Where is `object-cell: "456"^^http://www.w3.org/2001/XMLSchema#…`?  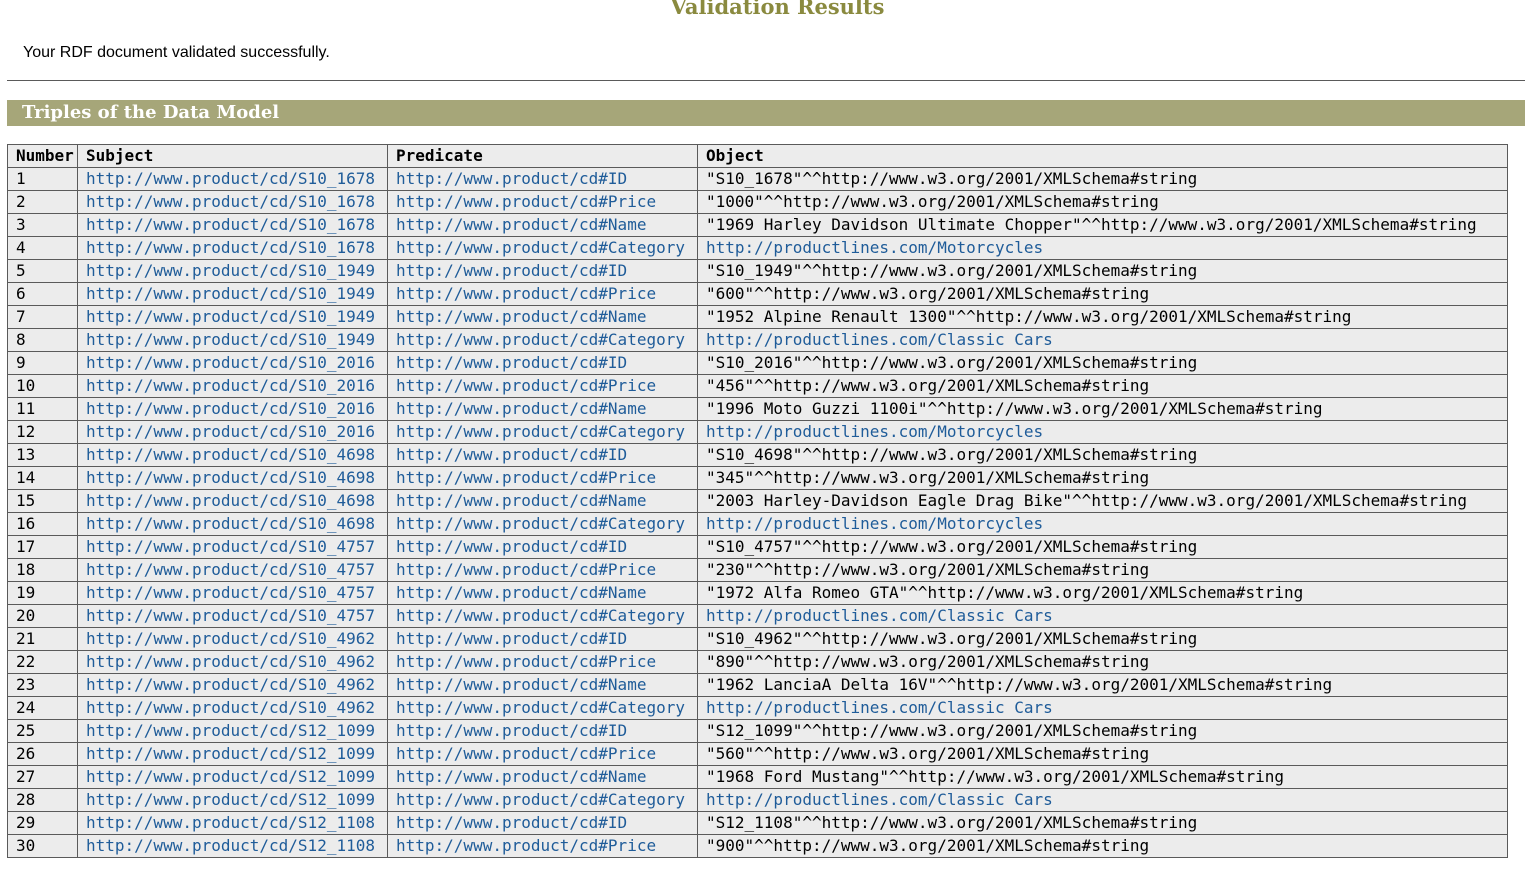 object-cell: "456"^^http://www.w3.org/2001/XMLSchema#… is located at coordinates (1102, 386).